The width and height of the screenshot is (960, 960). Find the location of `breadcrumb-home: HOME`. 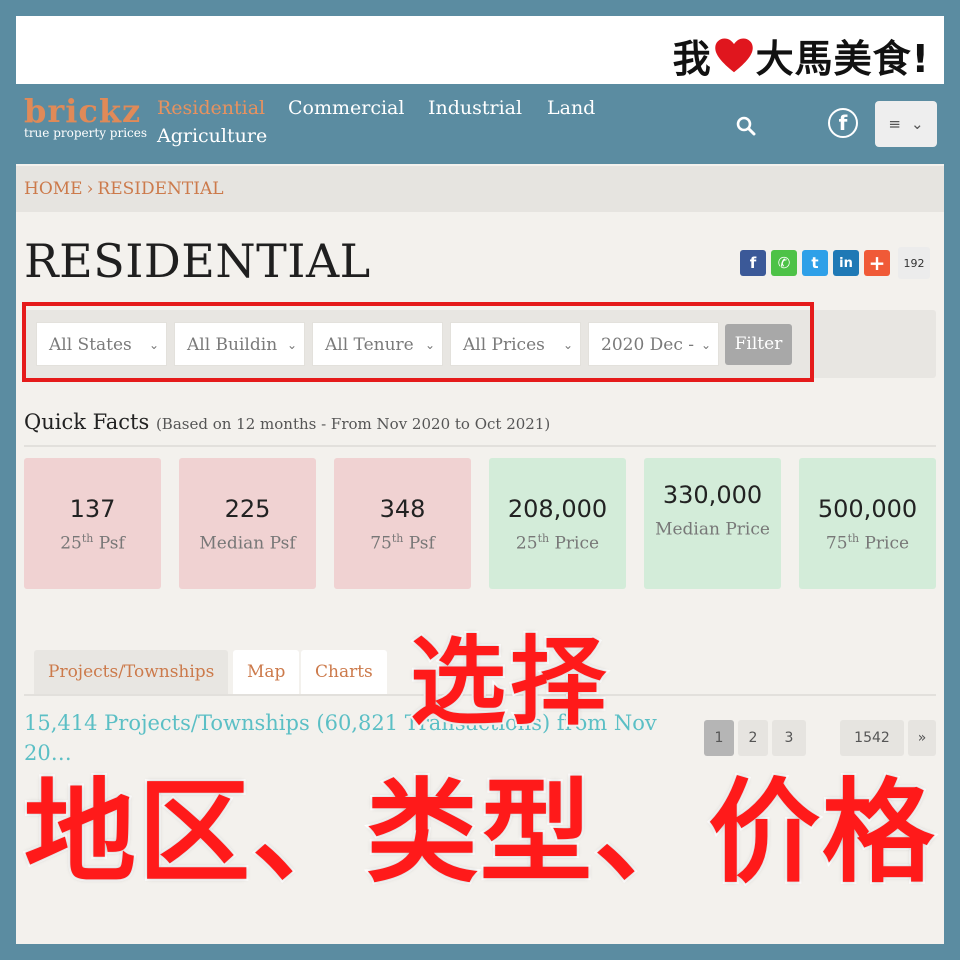

breadcrumb-home: HOME is located at coordinates (53, 189).